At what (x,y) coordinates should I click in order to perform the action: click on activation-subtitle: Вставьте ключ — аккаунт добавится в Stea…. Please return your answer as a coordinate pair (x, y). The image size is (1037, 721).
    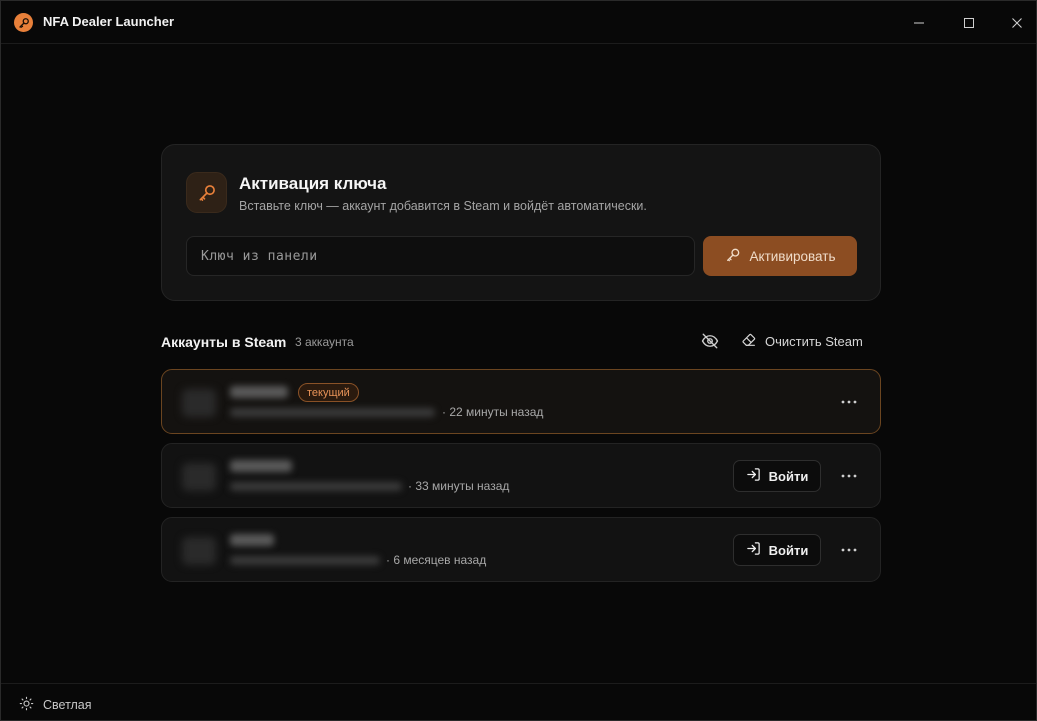
    Looking at the image, I should click on (443, 206).